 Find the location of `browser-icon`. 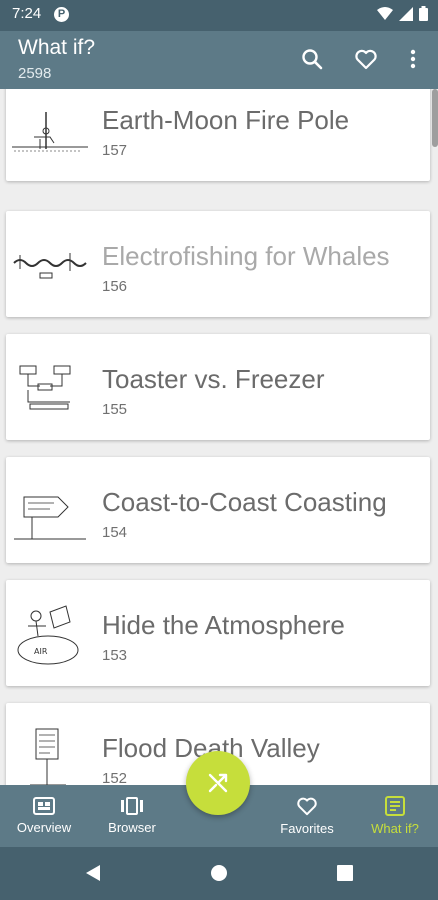

browser-icon is located at coordinates (132, 806).